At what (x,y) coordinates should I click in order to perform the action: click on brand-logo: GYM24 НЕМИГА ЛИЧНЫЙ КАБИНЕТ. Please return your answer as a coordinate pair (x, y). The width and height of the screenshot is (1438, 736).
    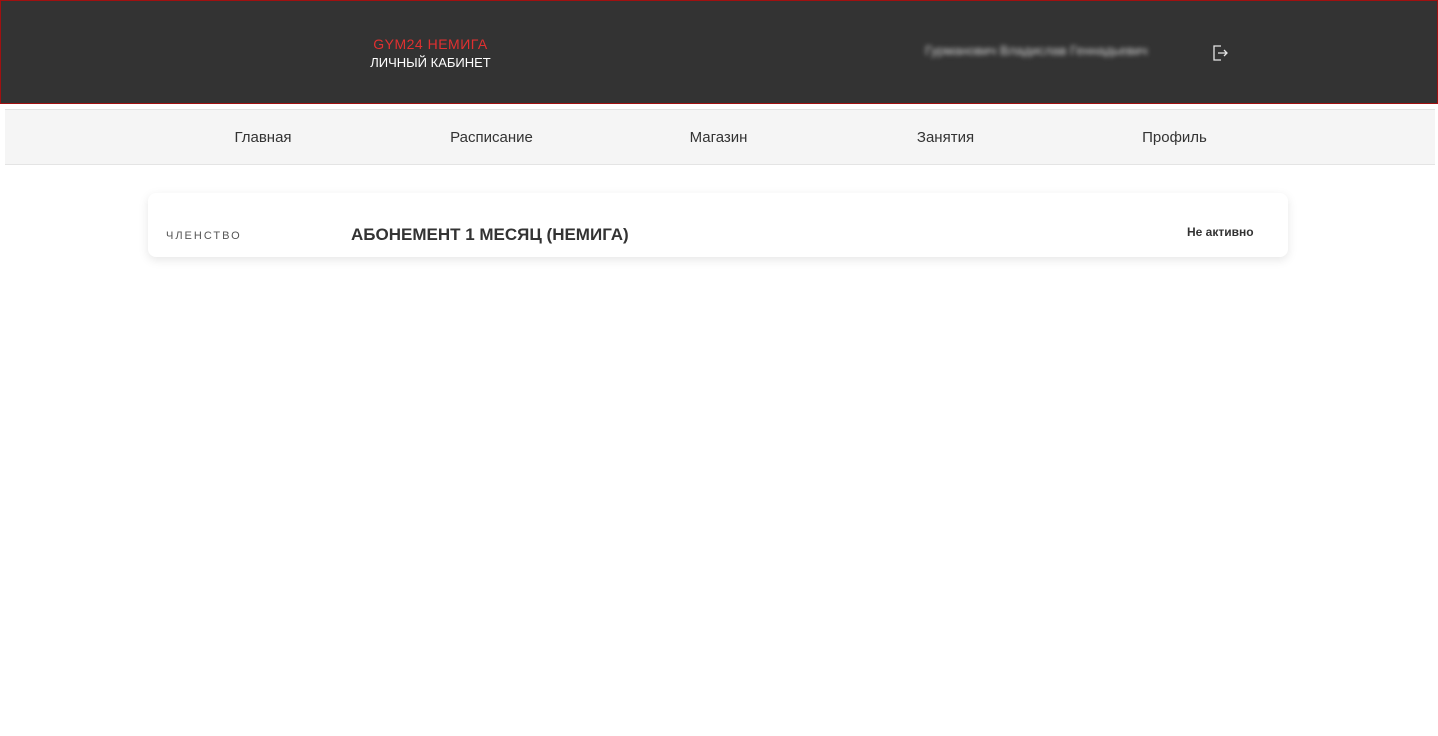
    Looking at the image, I should click on (430, 57).